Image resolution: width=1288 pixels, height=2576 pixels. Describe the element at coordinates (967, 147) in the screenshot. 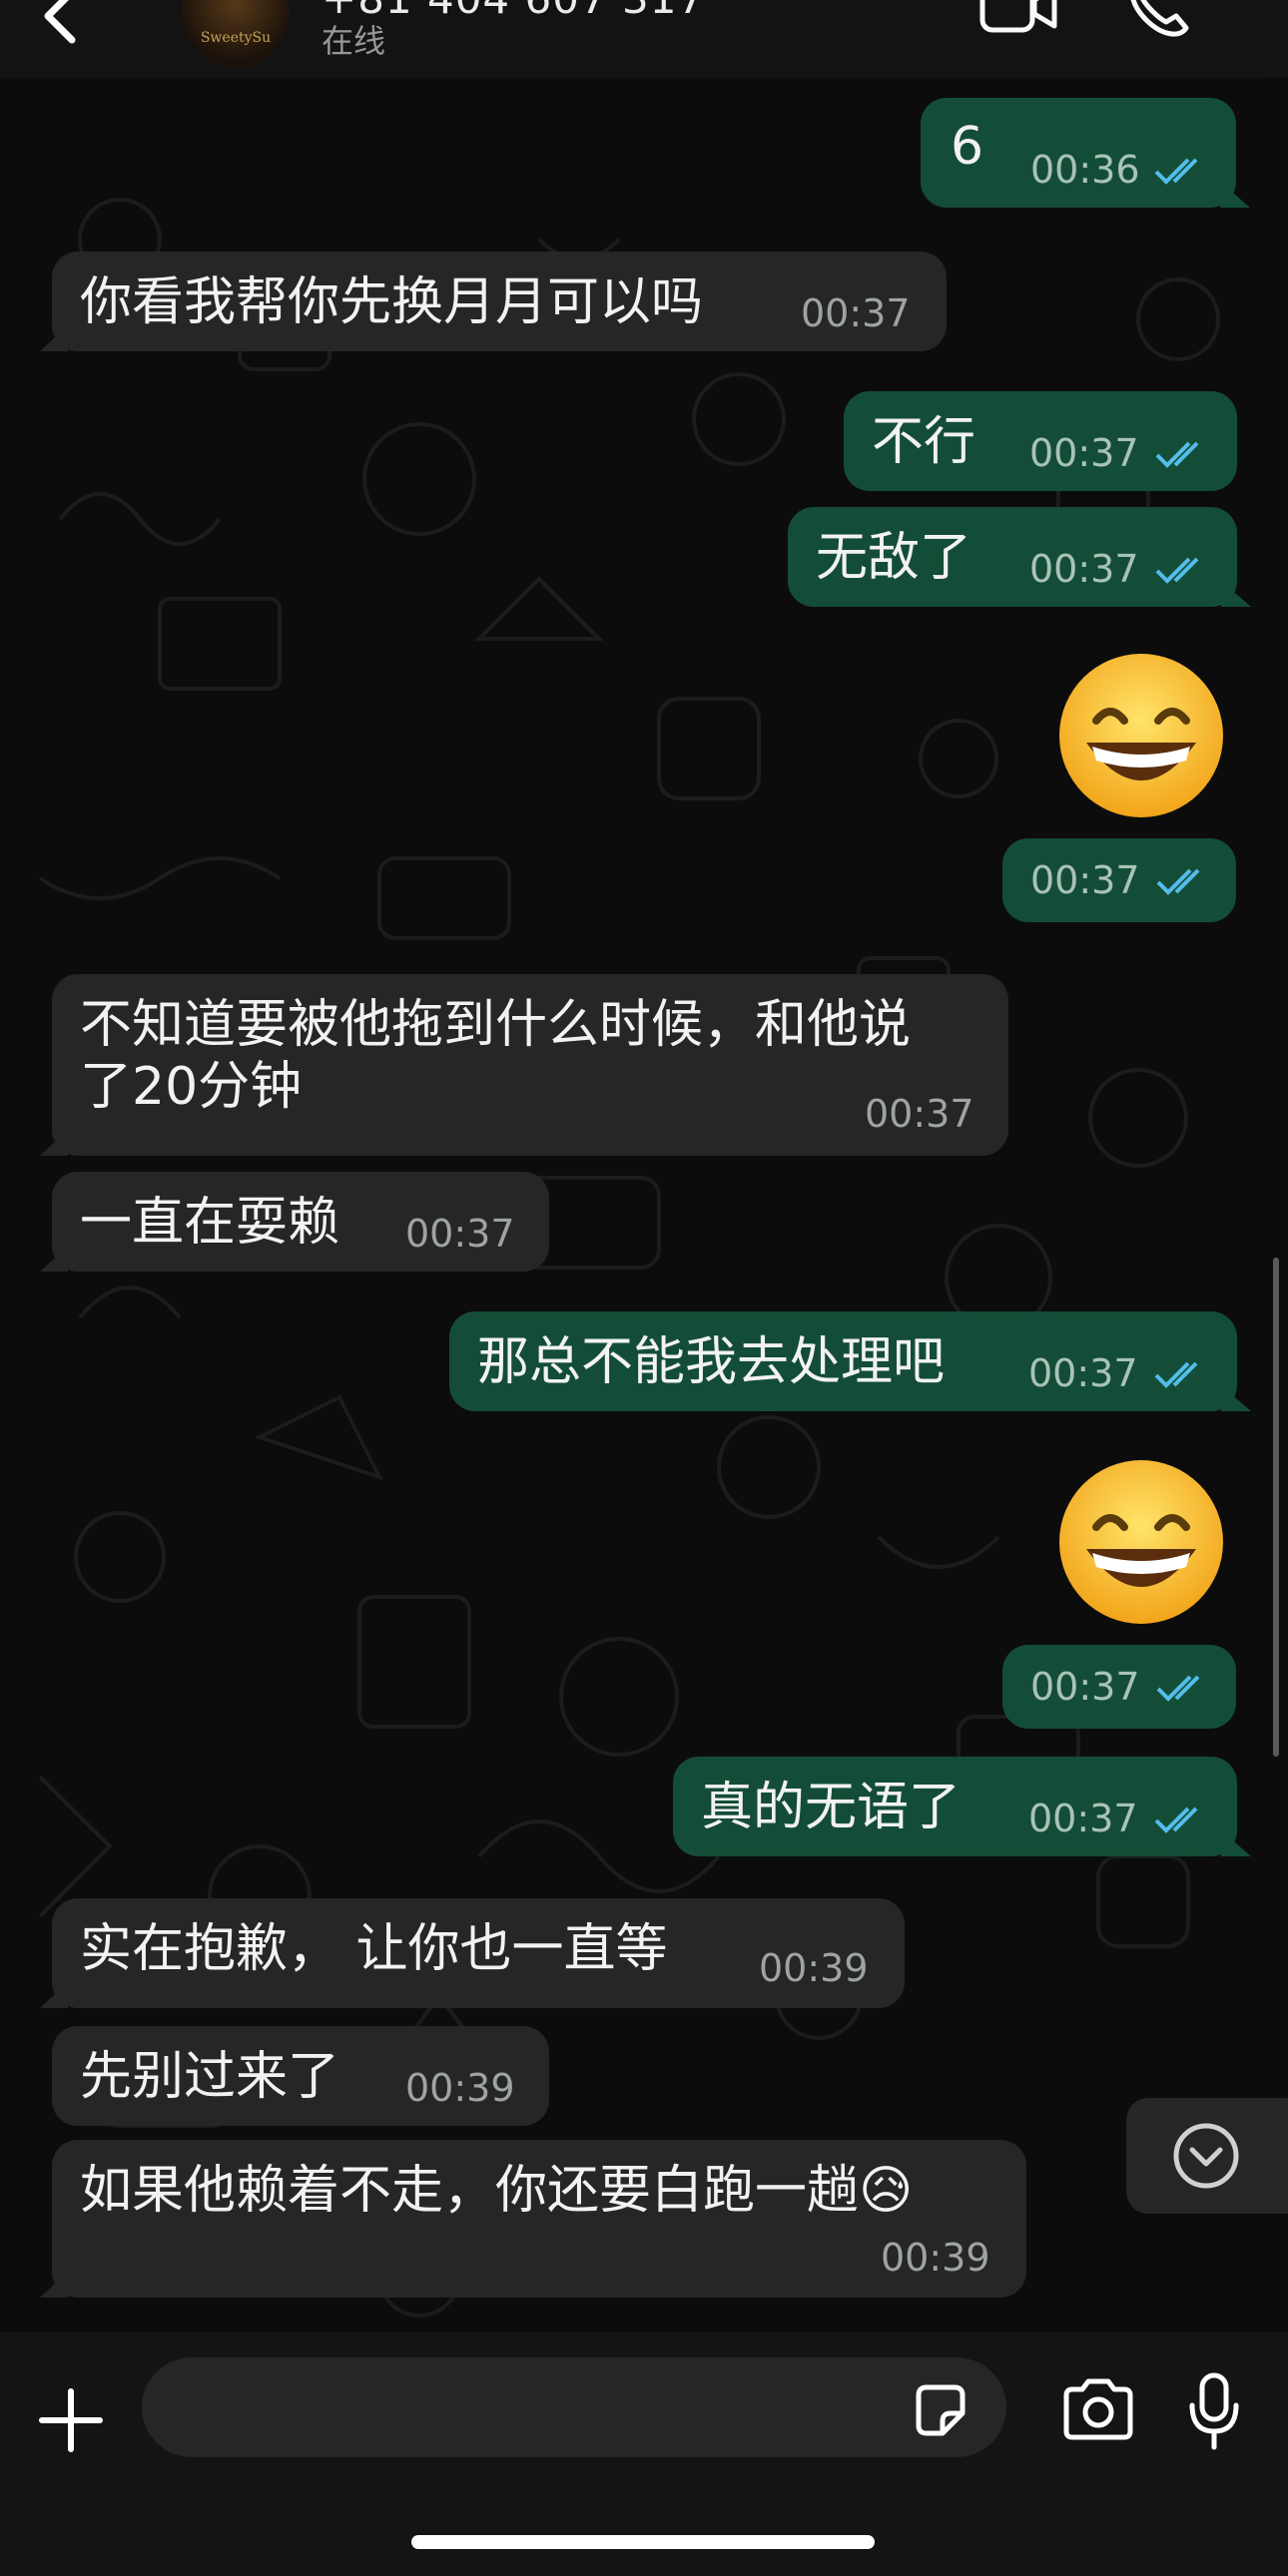

I see `message-text: 6` at that location.